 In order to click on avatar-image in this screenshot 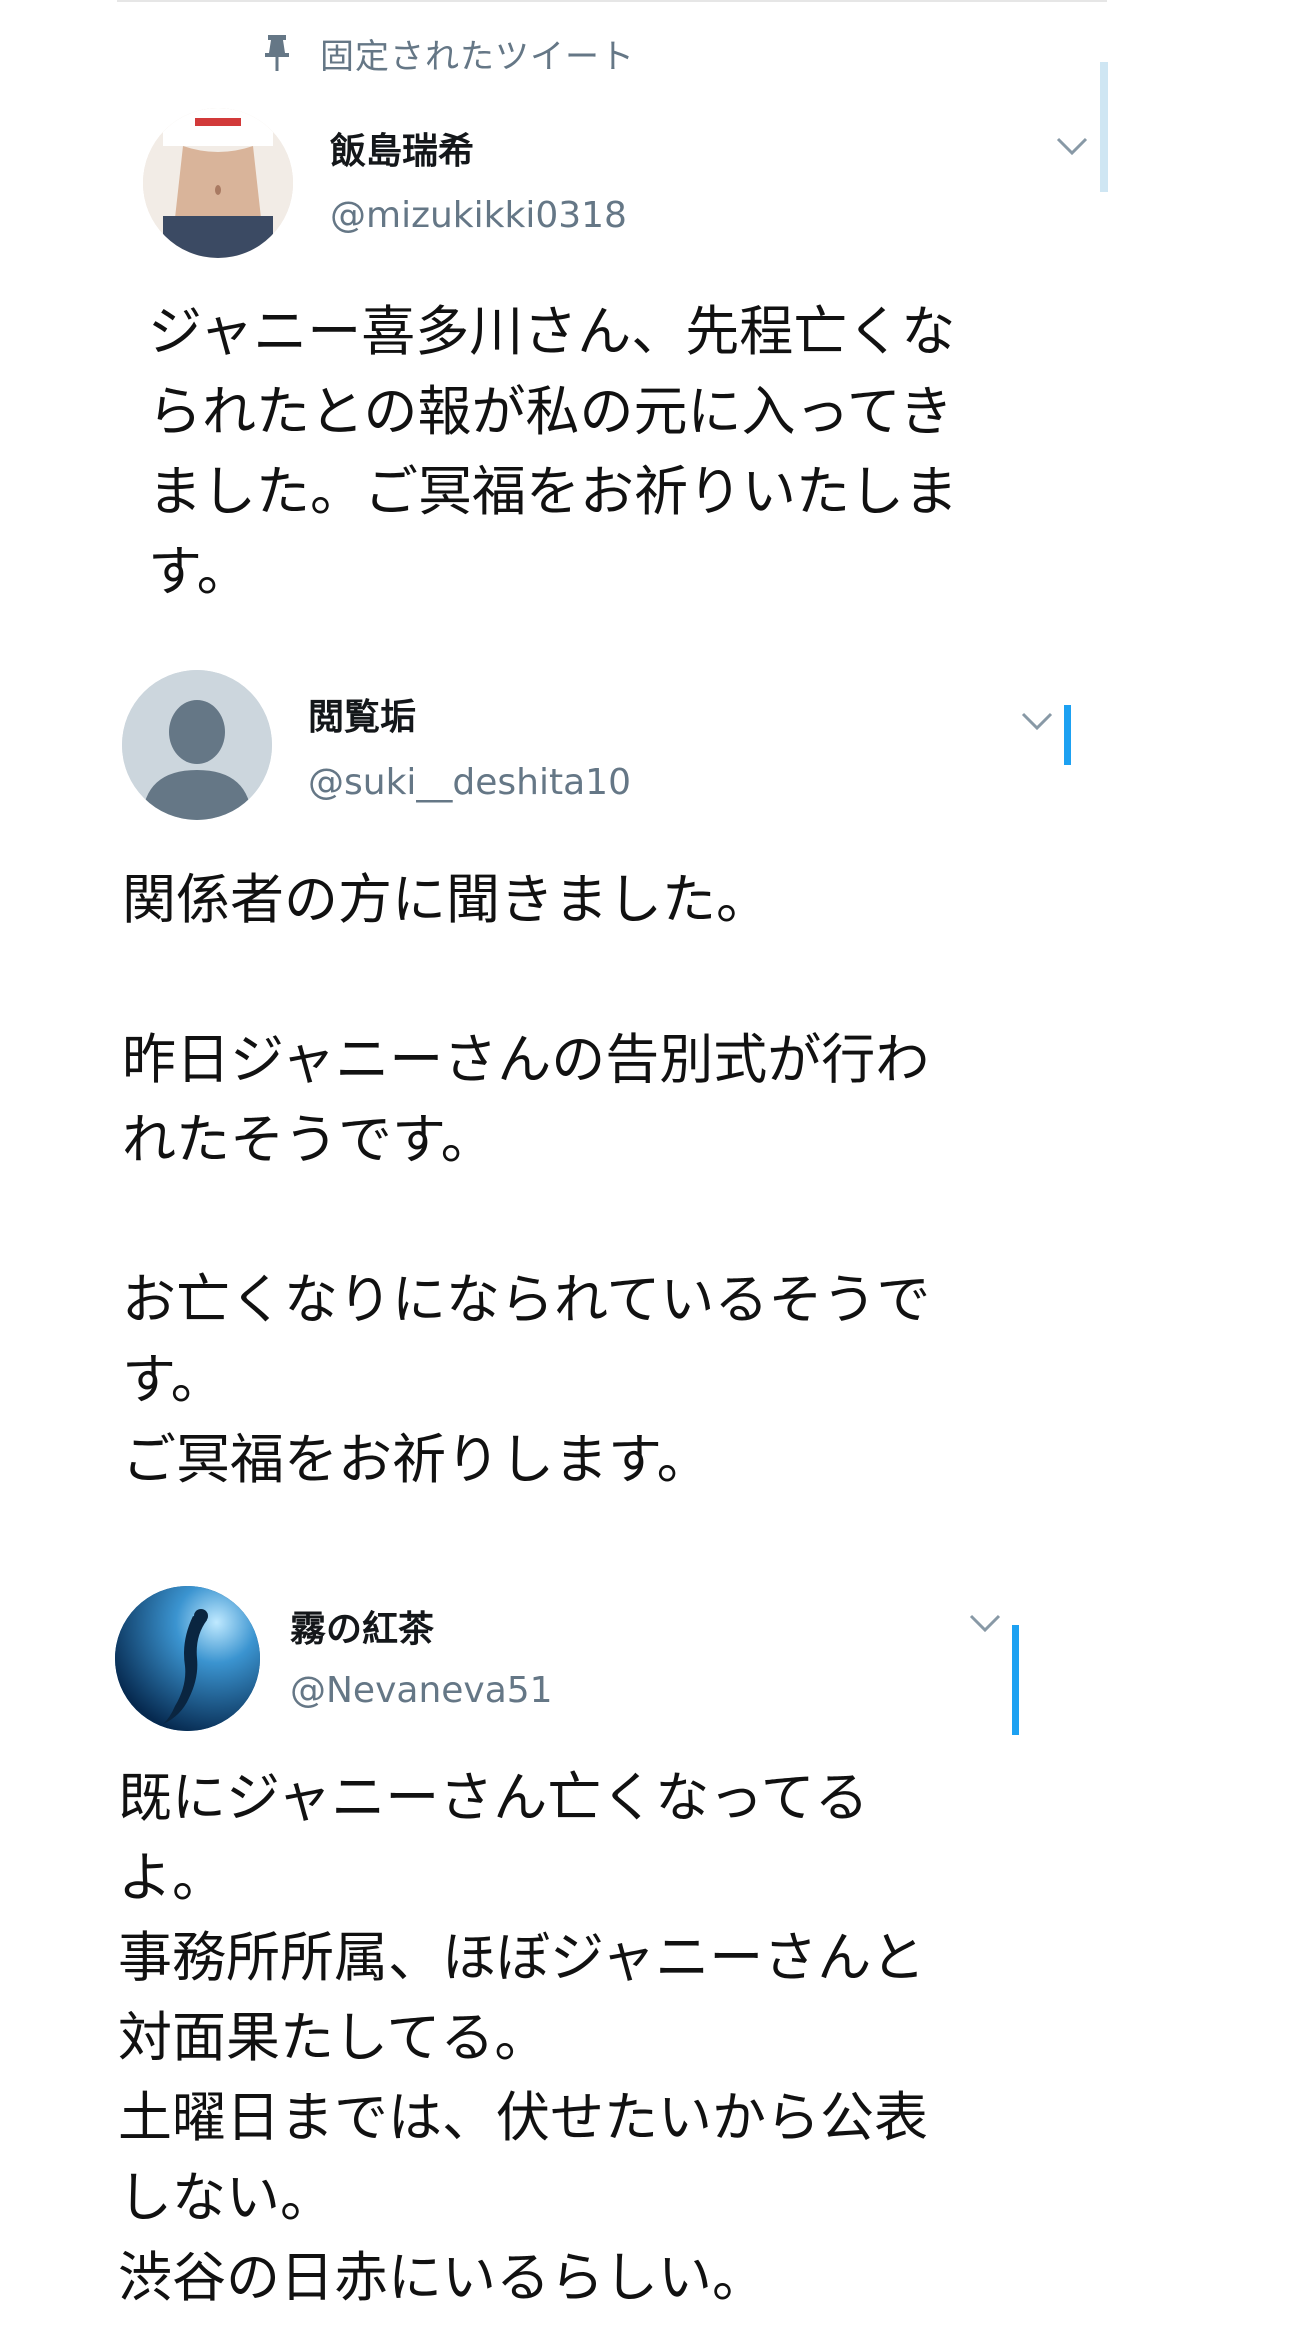, I will do `click(187, 1658)`.